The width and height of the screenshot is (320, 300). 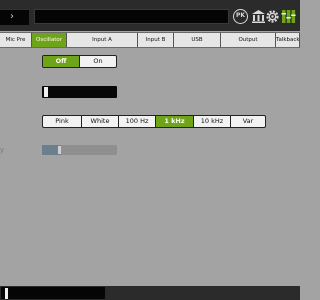 I want to click on type-10khz-button: 10 kHz, so click(x=212, y=121).